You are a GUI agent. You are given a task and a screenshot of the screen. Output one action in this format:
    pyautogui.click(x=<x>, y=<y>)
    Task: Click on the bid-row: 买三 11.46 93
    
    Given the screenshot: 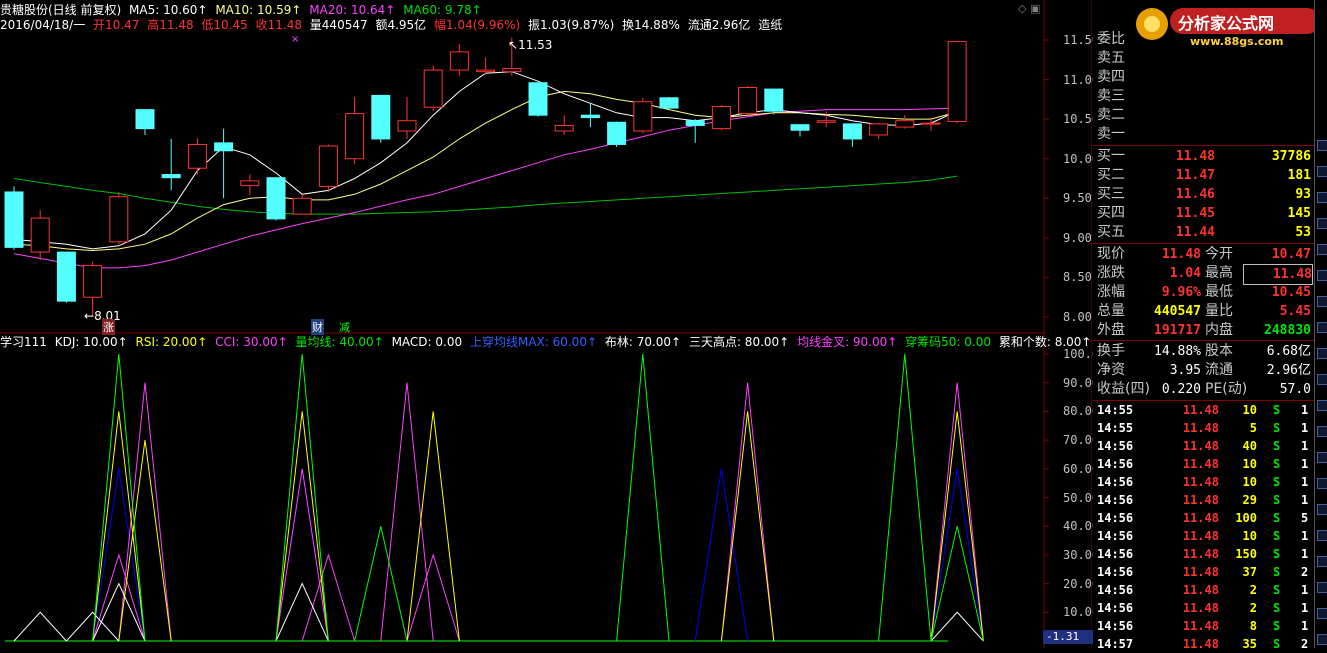 What is the action you would take?
    pyautogui.click(x=1203, y=194)
    